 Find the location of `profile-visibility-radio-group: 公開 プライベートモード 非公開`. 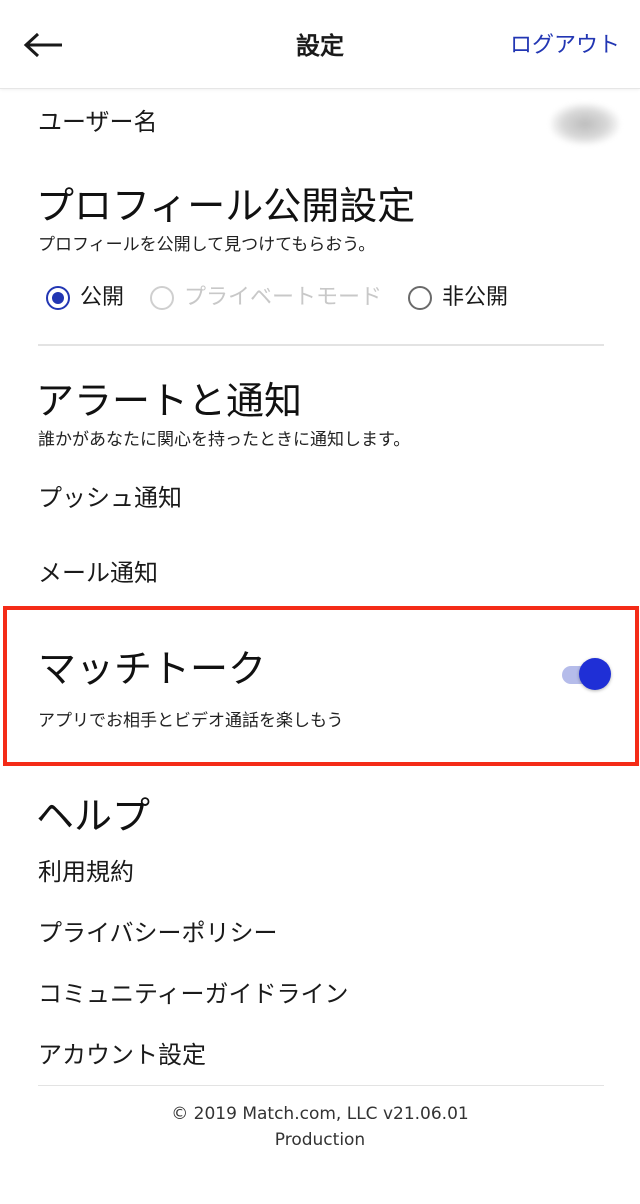

profile-visibility-radio-group: 公開 プライベートモード 非公開 is located at coordinates (290, 298).